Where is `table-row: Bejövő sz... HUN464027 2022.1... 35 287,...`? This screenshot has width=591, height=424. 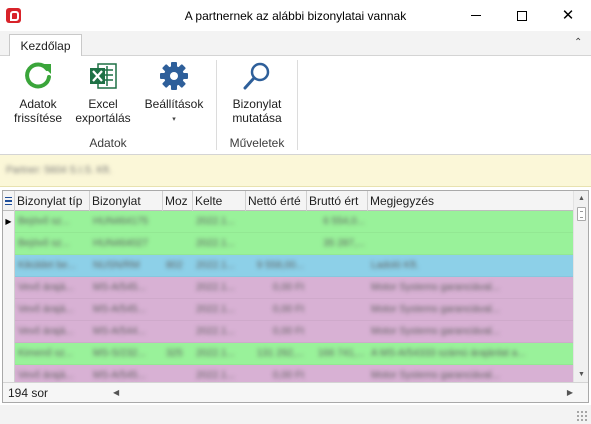 table-row: Bejövő sz... HUN464027 2022.1... 35 287,... is located at coordinates (288, 244).